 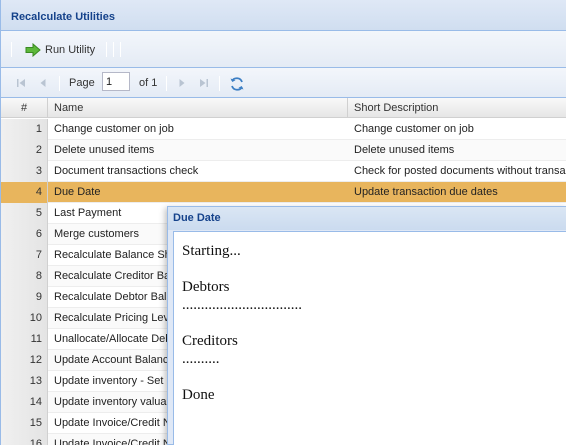 What do you see at coordinates (77, 192) in the screenshot?
I see `utility-name-cell: Due Date` at bounding box center [77, 192].